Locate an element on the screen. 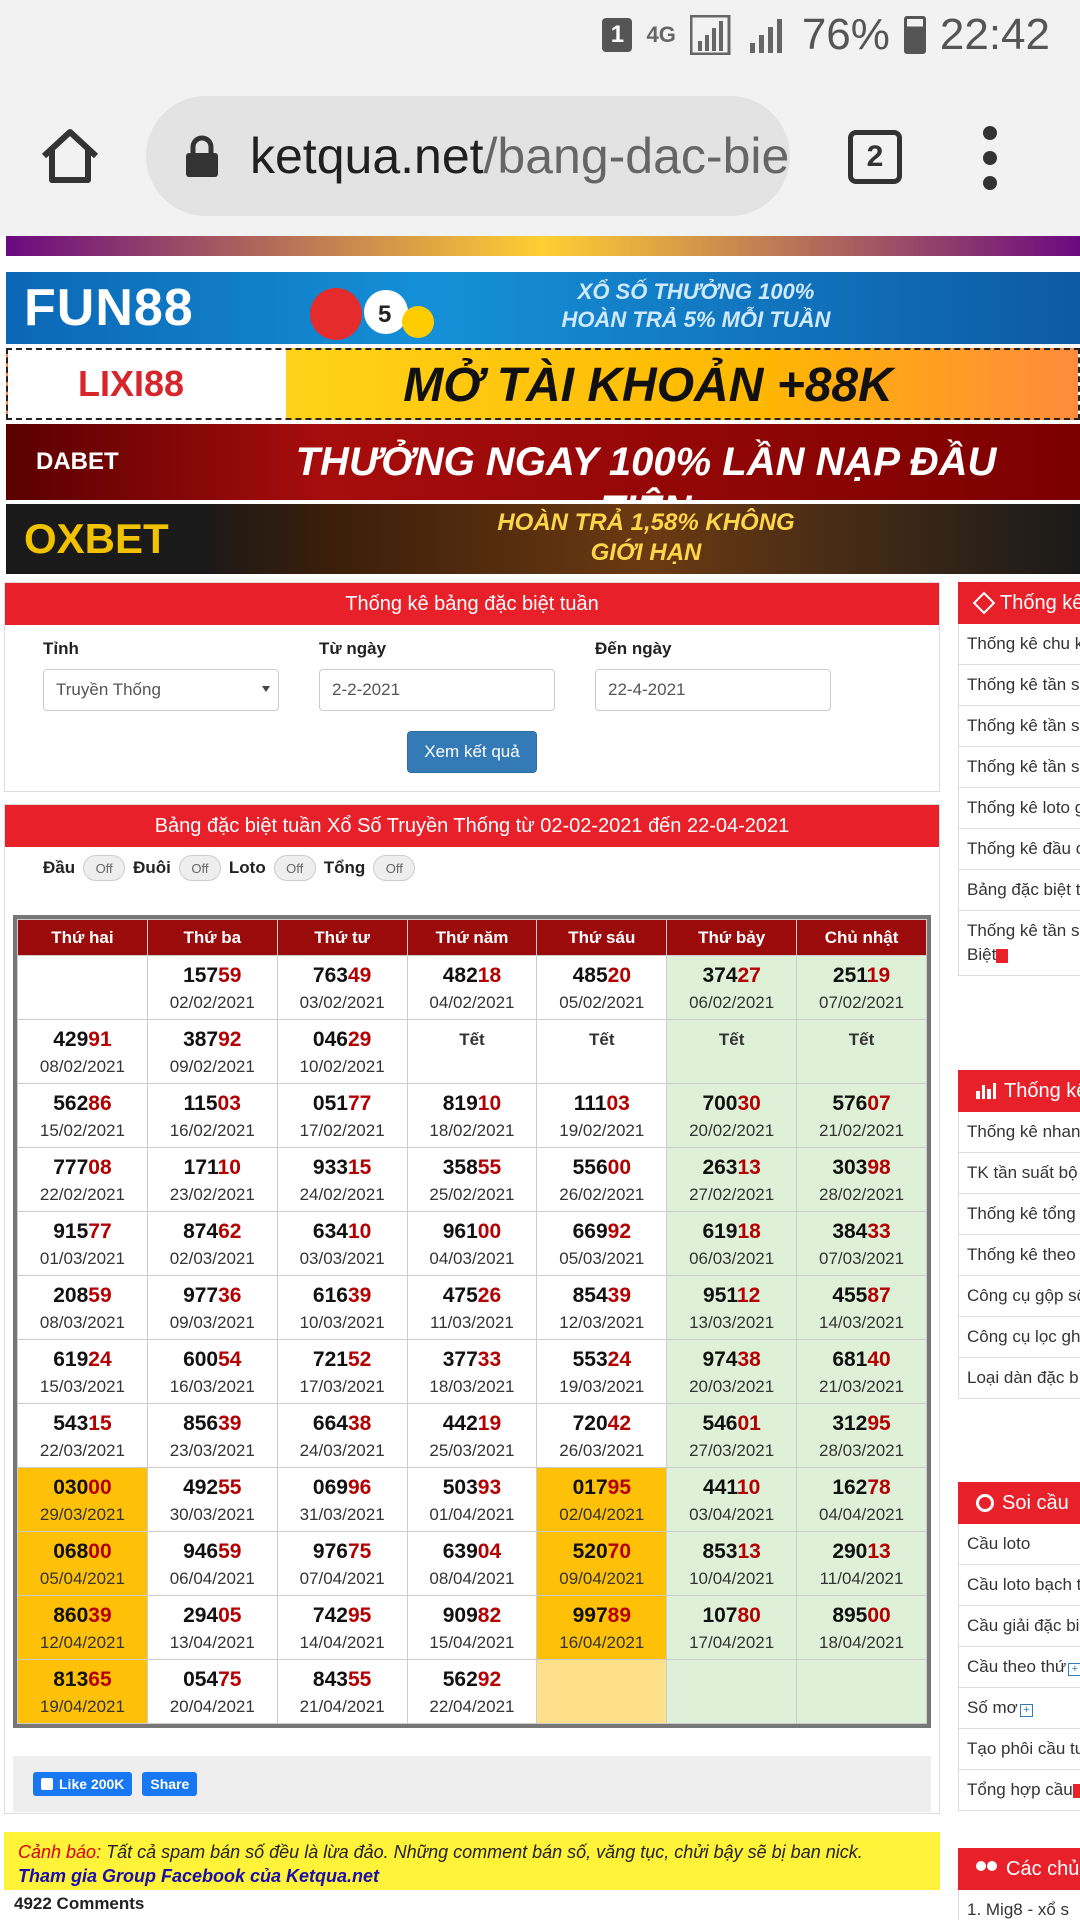 This screenshot has width=1080, height=1920. sidebar-link: Tạo phôi cầu tu is located at coordinates (1019, 1749).